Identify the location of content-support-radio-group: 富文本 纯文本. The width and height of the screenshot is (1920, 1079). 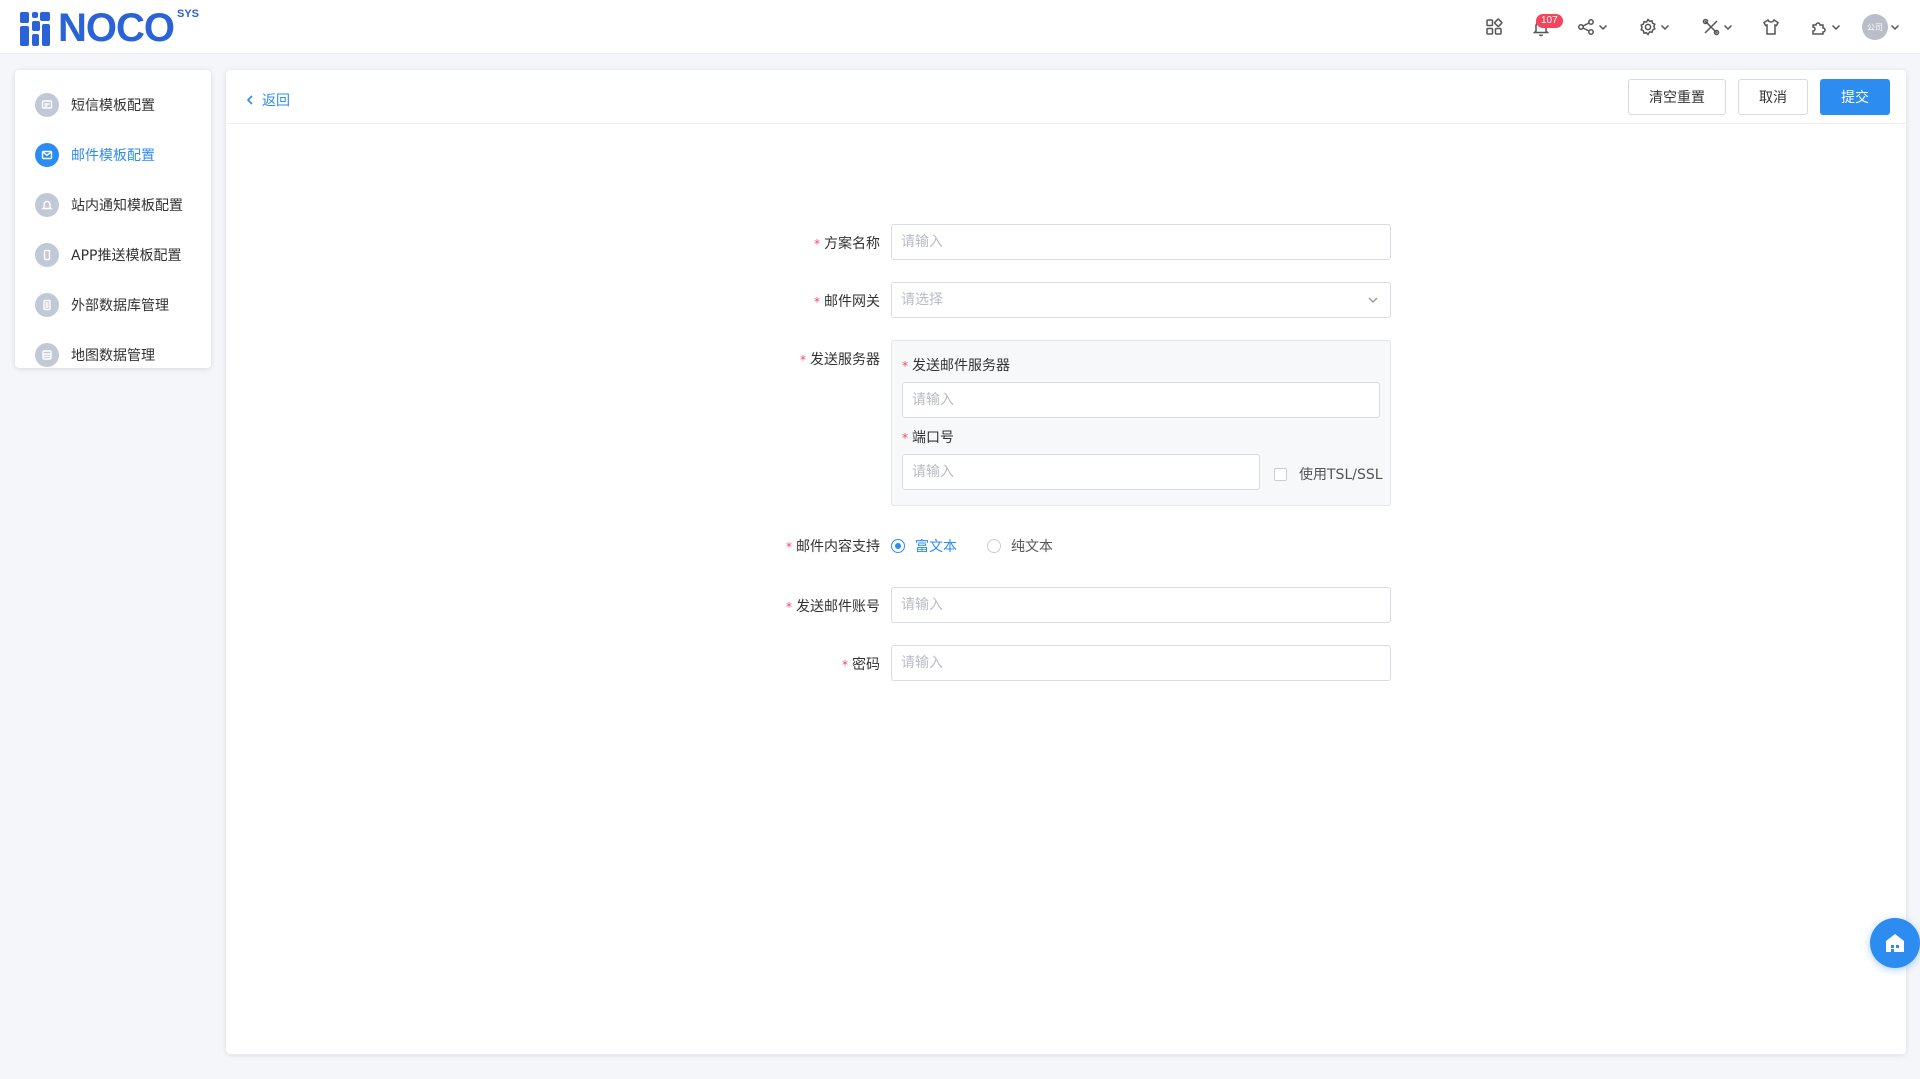
(987, 546).